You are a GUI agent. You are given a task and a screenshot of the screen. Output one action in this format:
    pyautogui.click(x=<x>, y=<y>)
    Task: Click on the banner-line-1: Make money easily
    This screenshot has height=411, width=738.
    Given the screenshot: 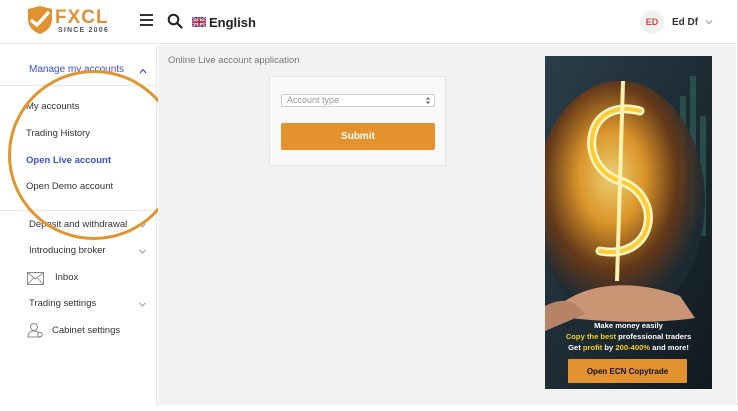 What is the action you would take?
    pyautogui.click(x=628, y=325)
    